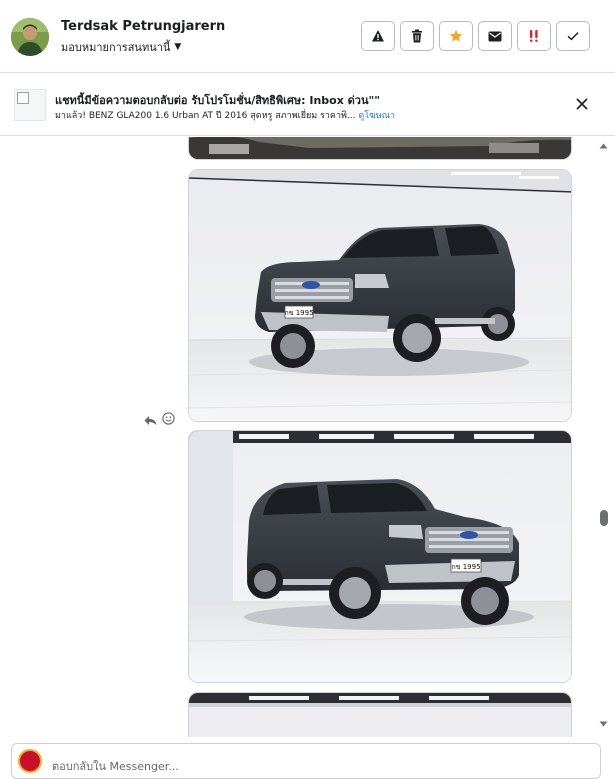 This screenshot has width=615, height=779. Describe the element at coordinates (603, 146) in the screenshot. I see `scroll-up-arrow-icon` at that location.